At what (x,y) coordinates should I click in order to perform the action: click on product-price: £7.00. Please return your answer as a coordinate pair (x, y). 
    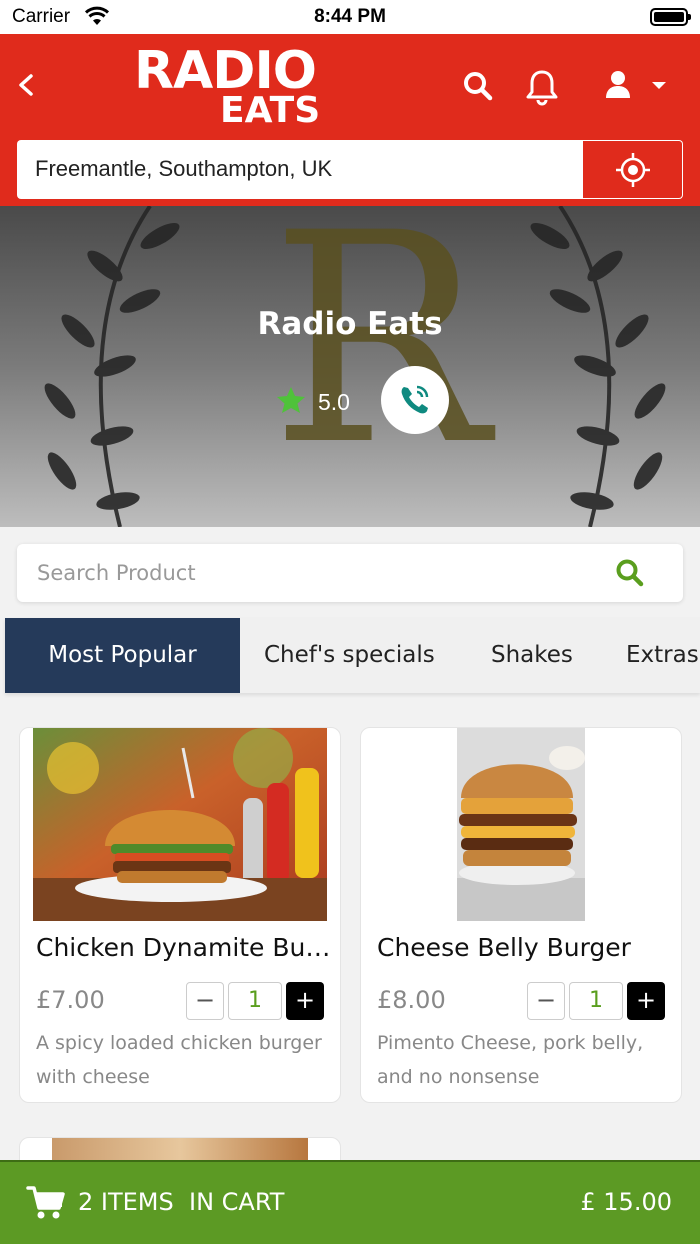
    Looking at the image, I should click on (70, 1000).